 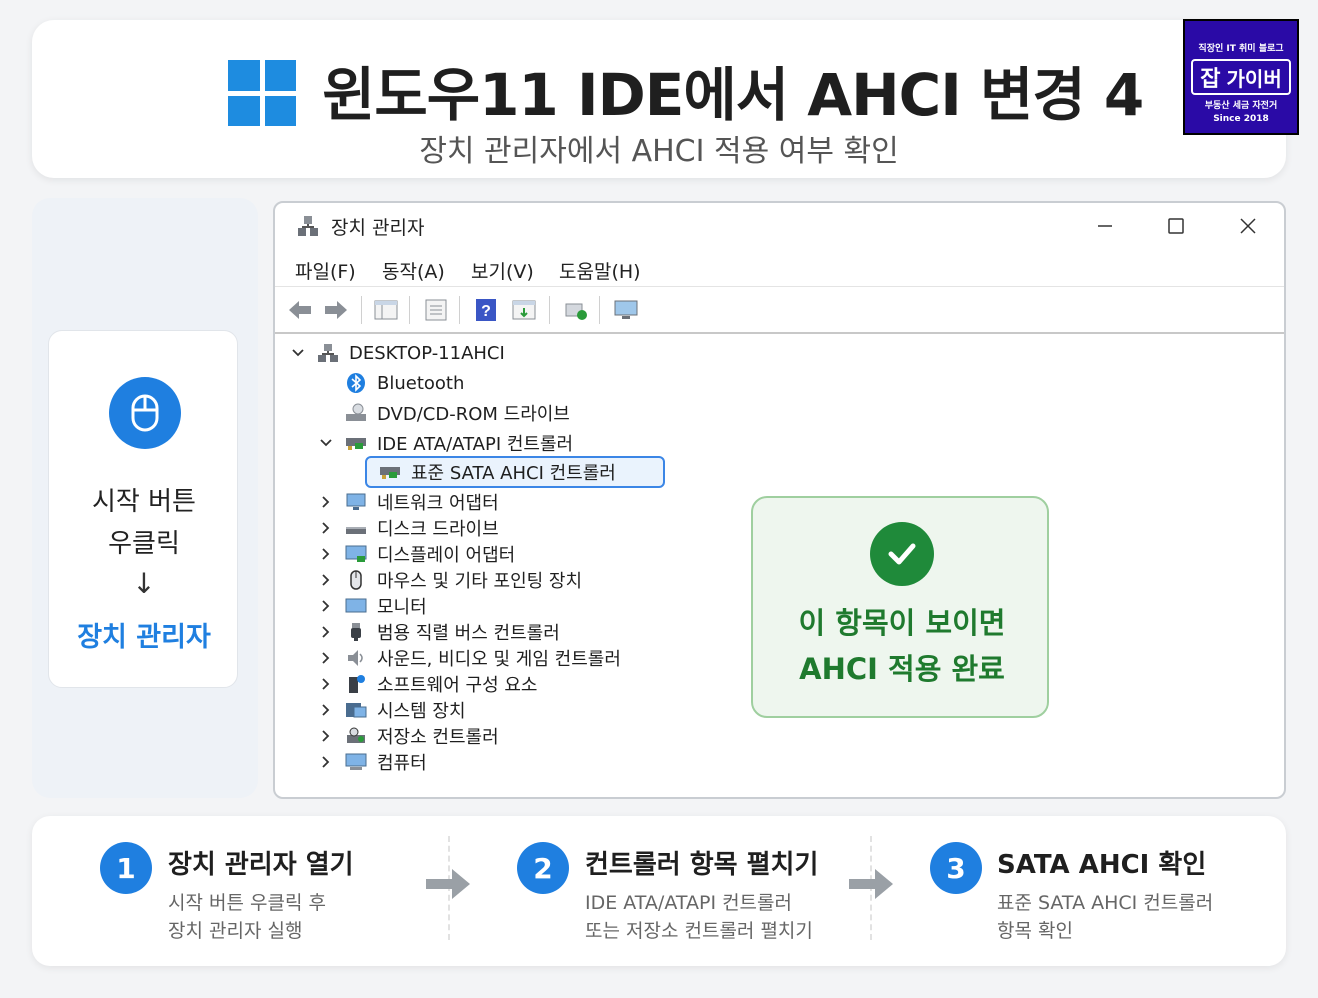 What do you see at coordinates (356, 580) in the screenshot?
I see `mouse-device-icon` at bounding box center [356, 580].